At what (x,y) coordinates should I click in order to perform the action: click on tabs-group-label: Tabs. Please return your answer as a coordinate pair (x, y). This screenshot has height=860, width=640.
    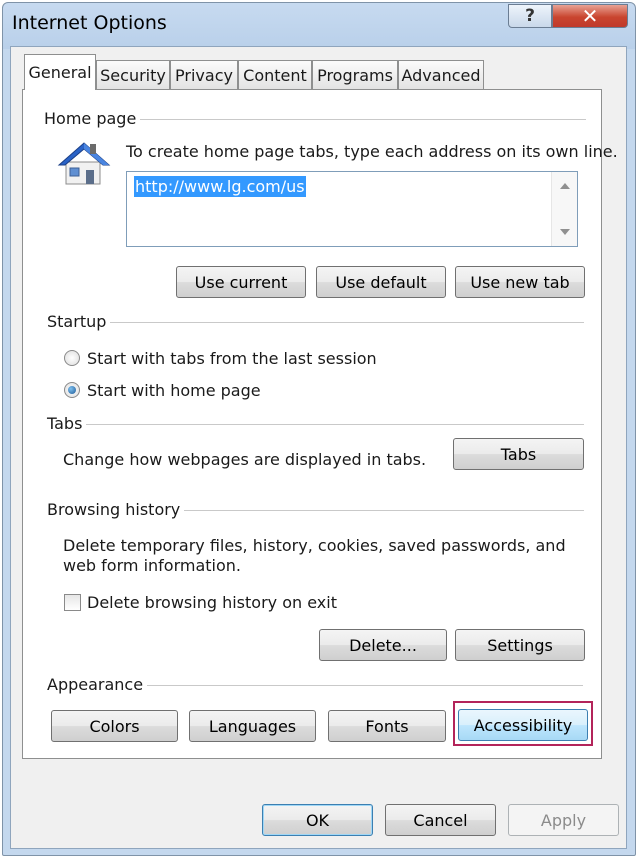
    Looking at the image, I should click on (67, 423).